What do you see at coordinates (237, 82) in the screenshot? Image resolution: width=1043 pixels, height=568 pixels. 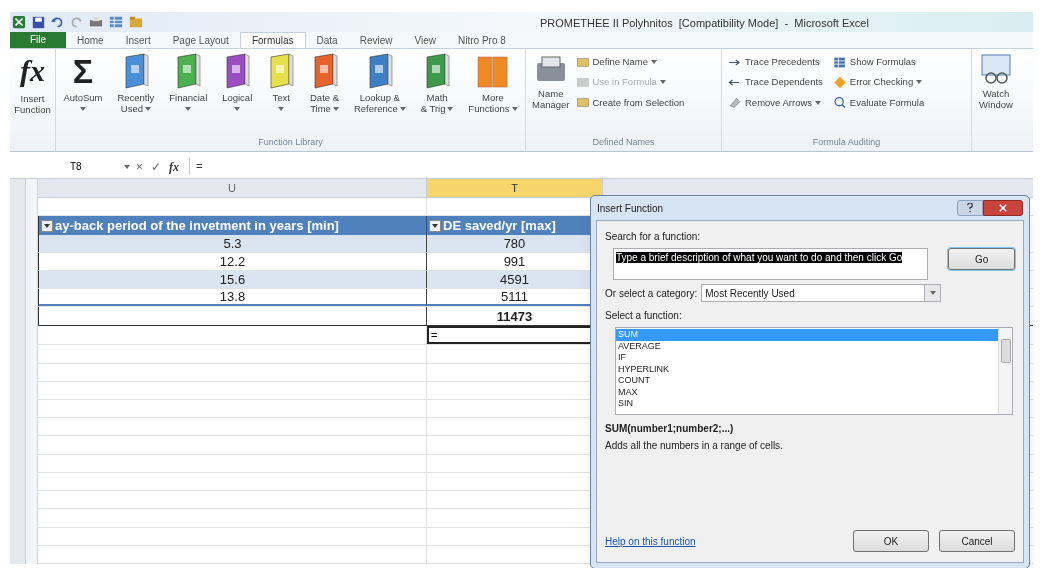 I see `ribbon-button: Logical` at bounding box center [237, 82].